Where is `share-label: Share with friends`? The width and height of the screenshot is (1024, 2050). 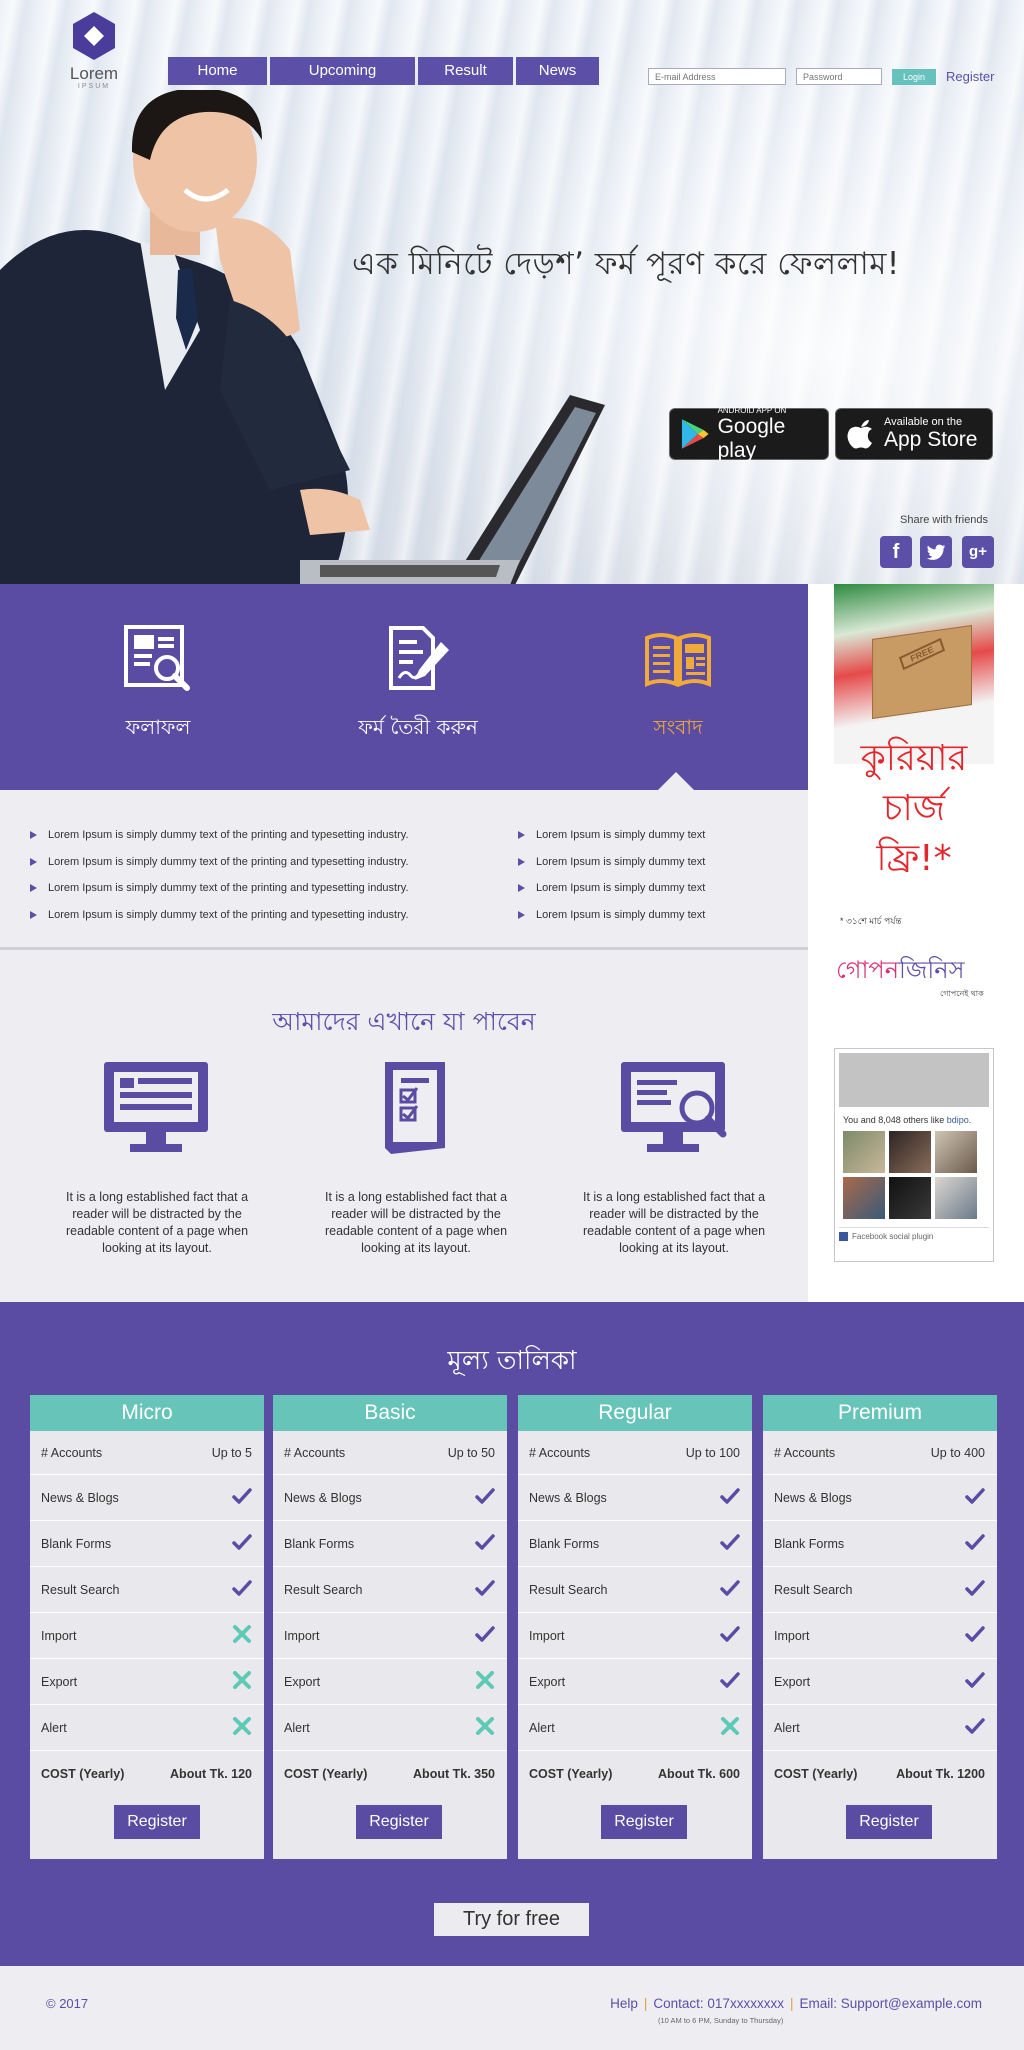 share-label: Share with friends is located at coordinates (944, 520).